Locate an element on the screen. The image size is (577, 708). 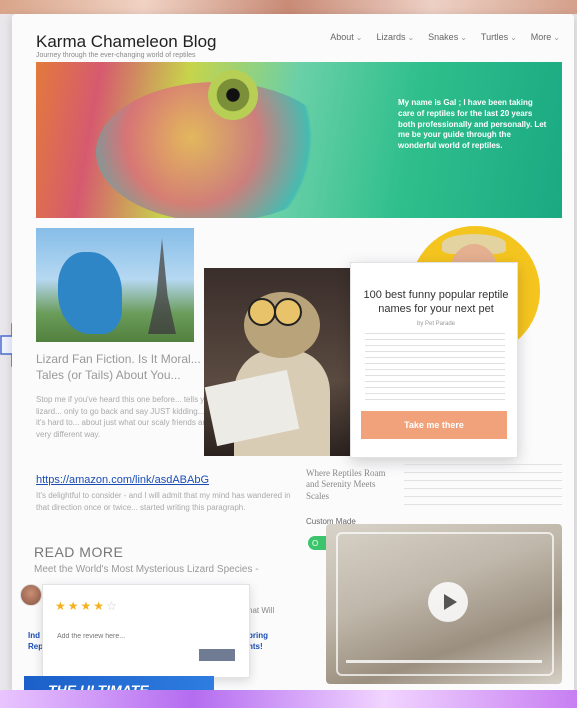
play-icon is located at coordinates (450, 602).